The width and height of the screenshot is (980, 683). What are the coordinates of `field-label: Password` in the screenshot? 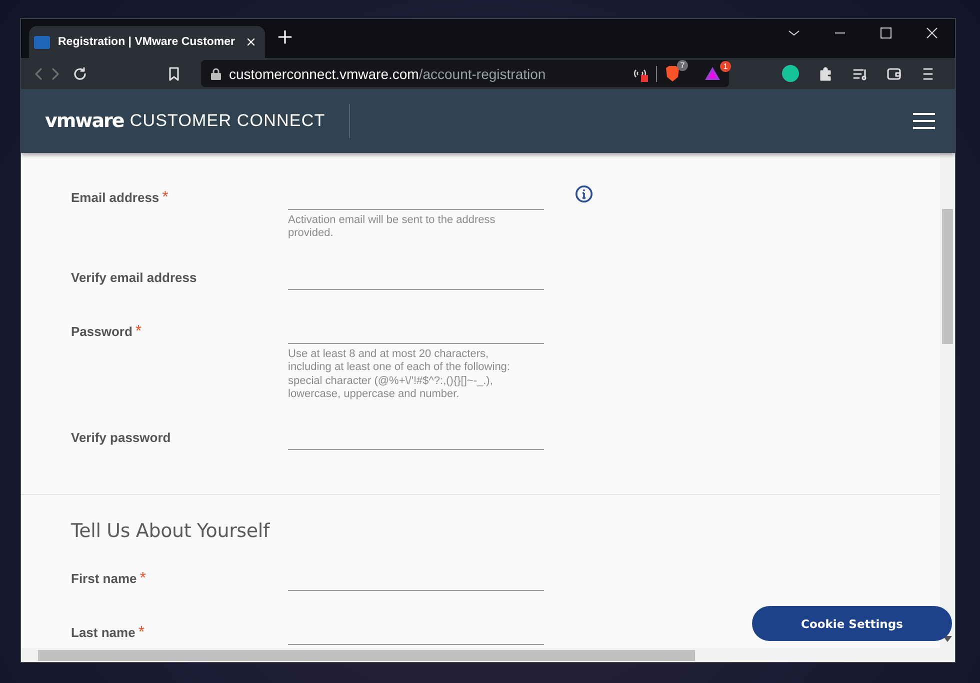 It's located at (101, 331).